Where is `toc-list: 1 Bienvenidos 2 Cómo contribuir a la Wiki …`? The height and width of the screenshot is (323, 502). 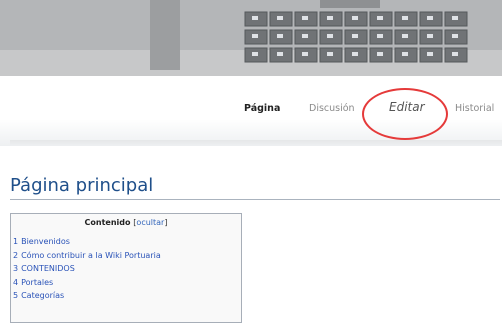
toc-list: 1 Bienvenidos 2 Cómo contribuir a la Wiki … is located at coordinates (126, 269).